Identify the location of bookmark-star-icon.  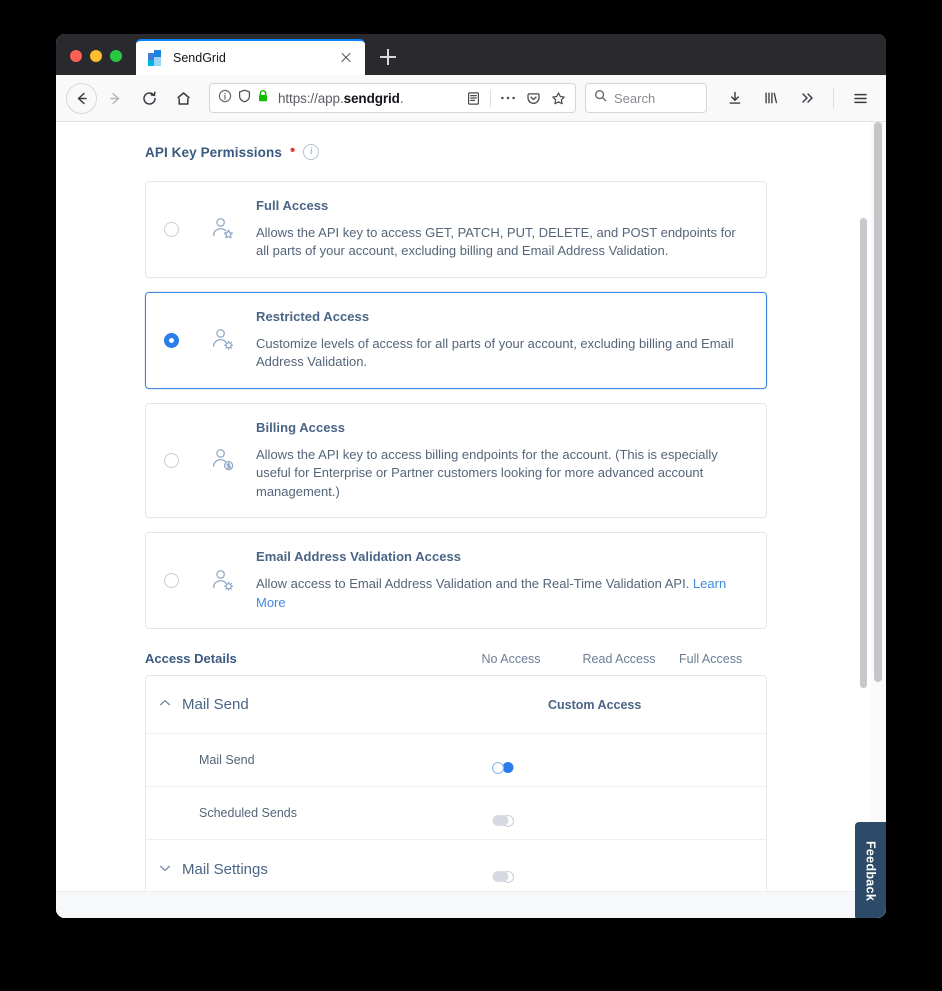
(558, 98).